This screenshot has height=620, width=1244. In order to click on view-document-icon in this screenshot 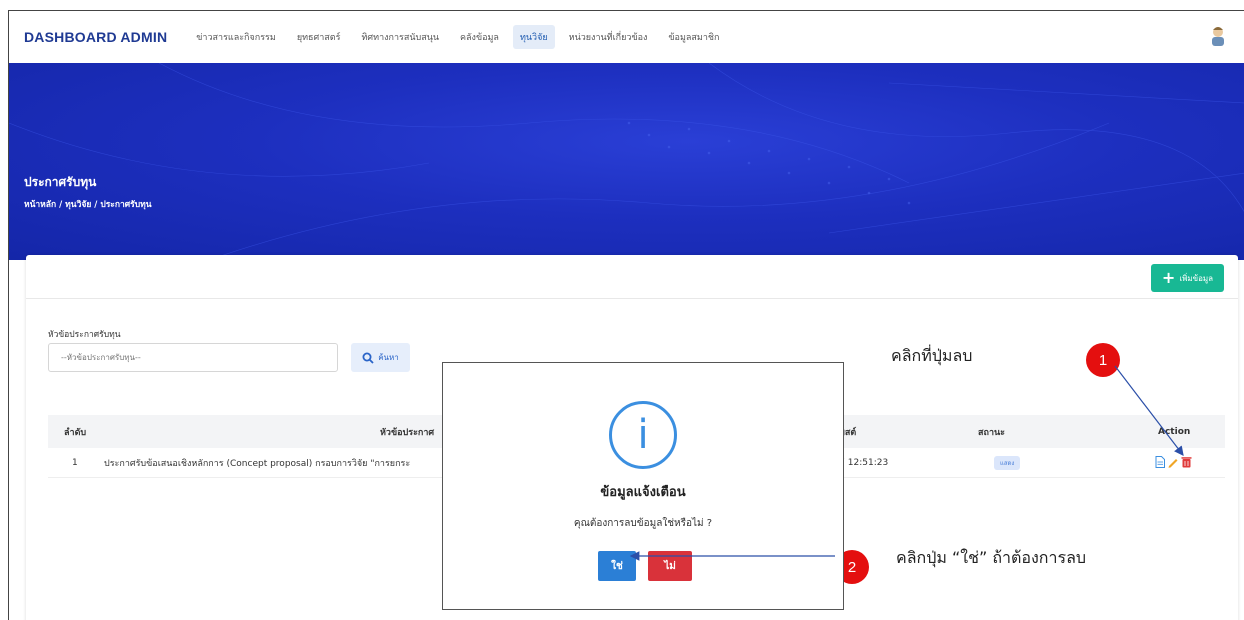, I will do `click(1160, 462)`.